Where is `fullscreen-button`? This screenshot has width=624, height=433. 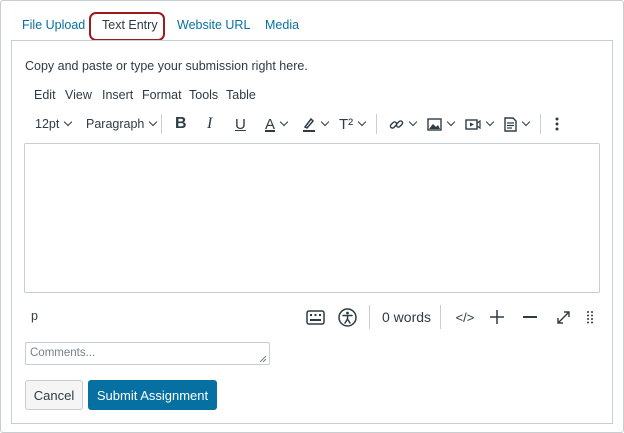
fullscreen-button is located at coordinates (563, 317).